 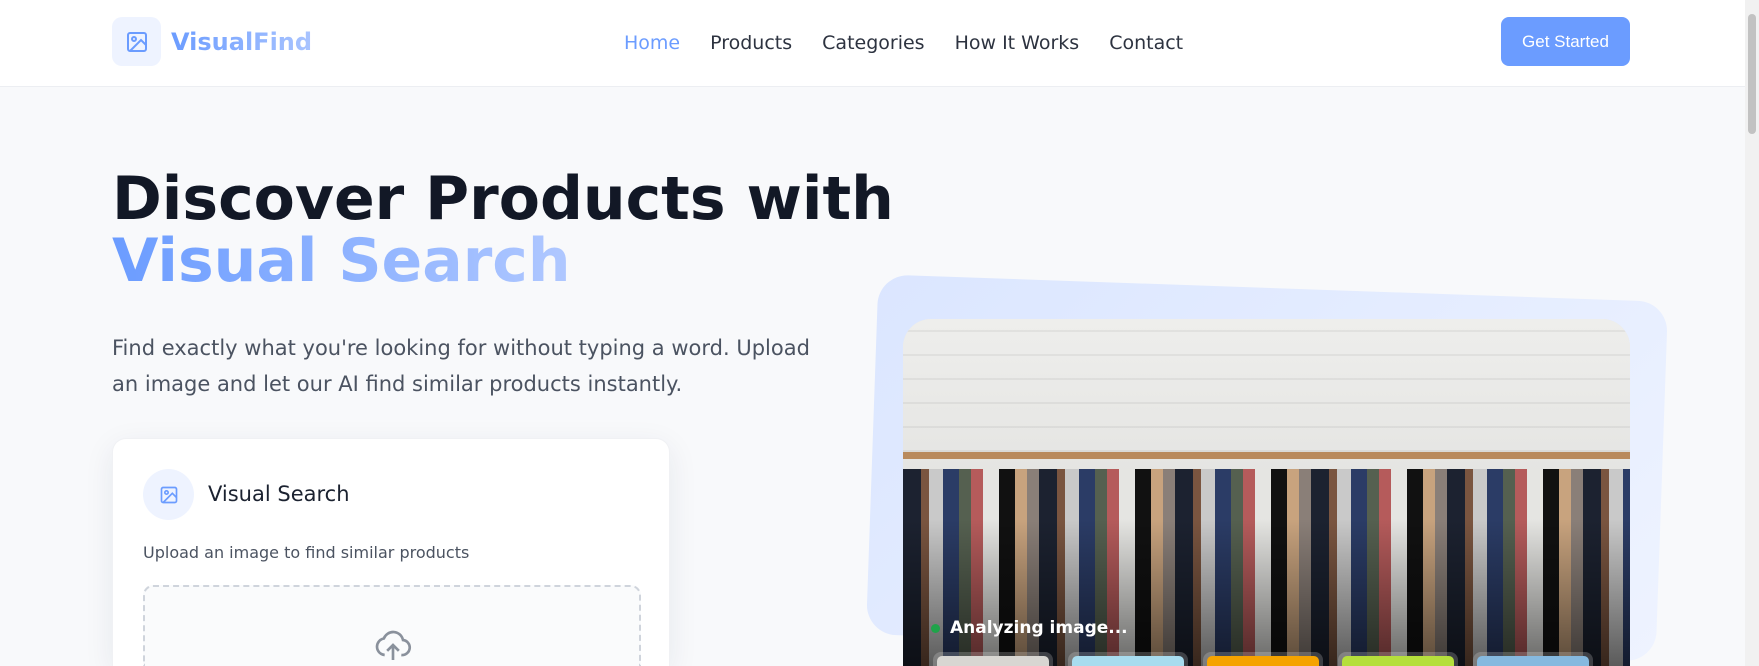 I want to click on nav-link-home: Home, so click(x=652, y=43).